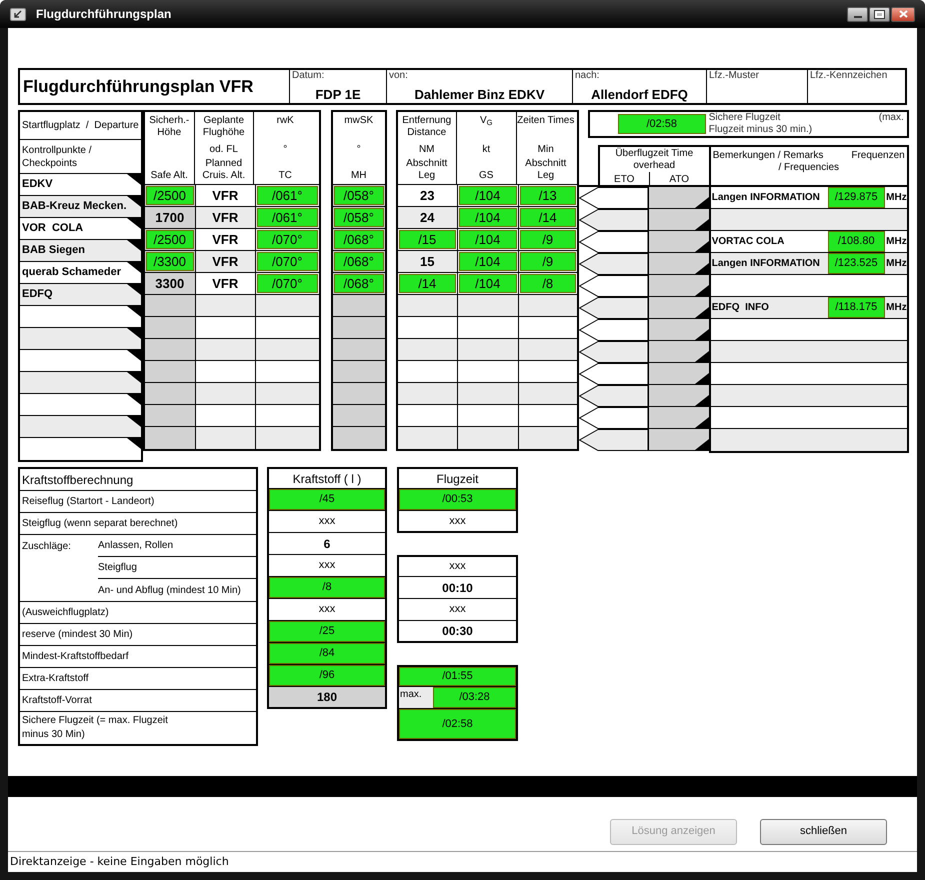 The image size is (925, 880). I want to click on minimize-button, so click(857, 14).